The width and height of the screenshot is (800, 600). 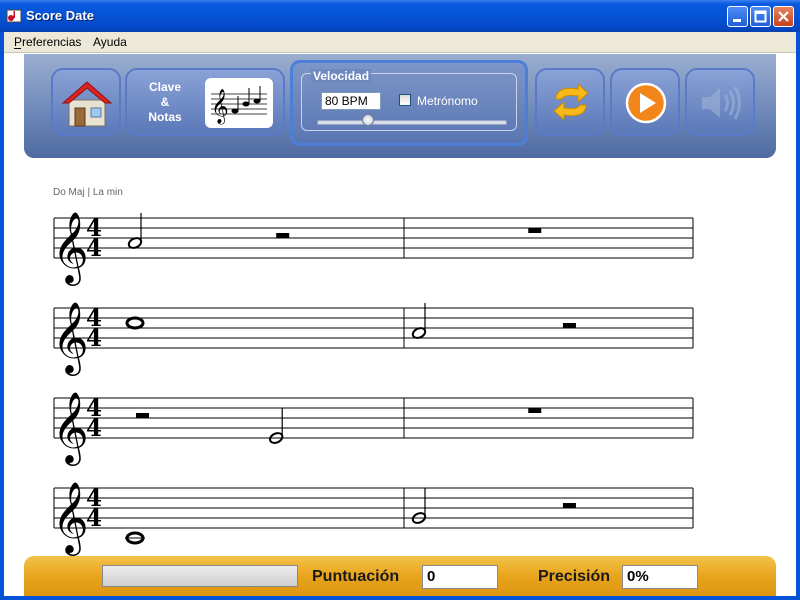 What do you see at coordinates (460, 577) in the screenshot?
I see `score-value: 0` at bounding box center [460, 577].